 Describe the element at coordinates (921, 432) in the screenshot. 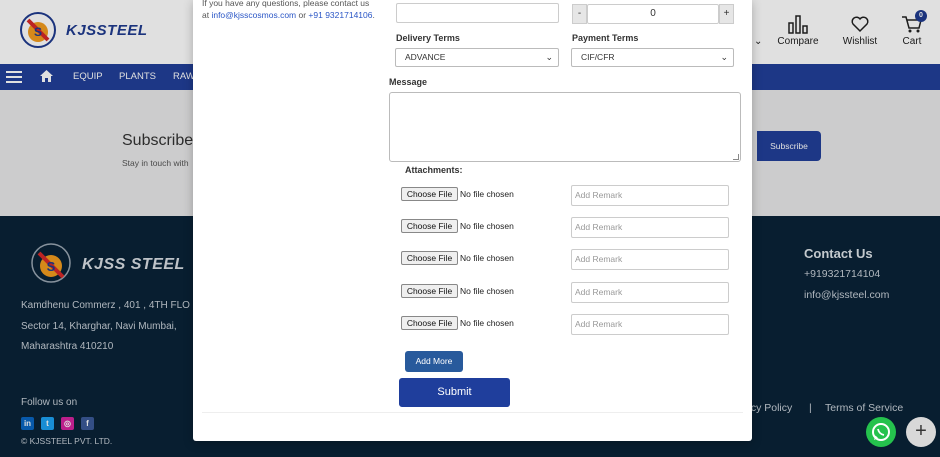

I see `plus-fab-button: +` at that location.